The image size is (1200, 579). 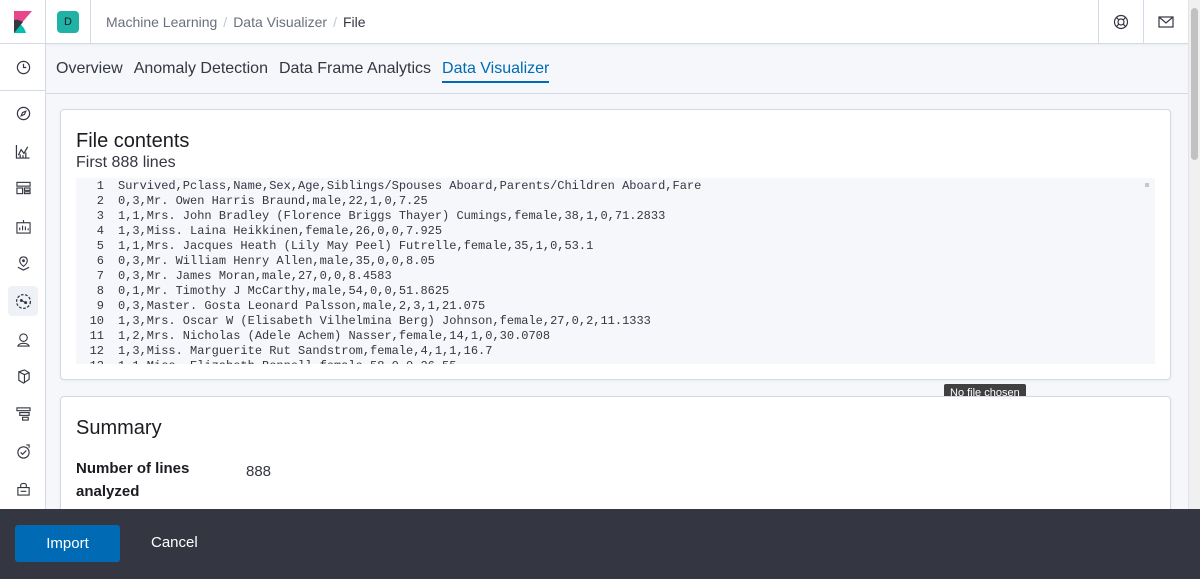 I want to click on line-number: 3, so click(x=100, y=216).